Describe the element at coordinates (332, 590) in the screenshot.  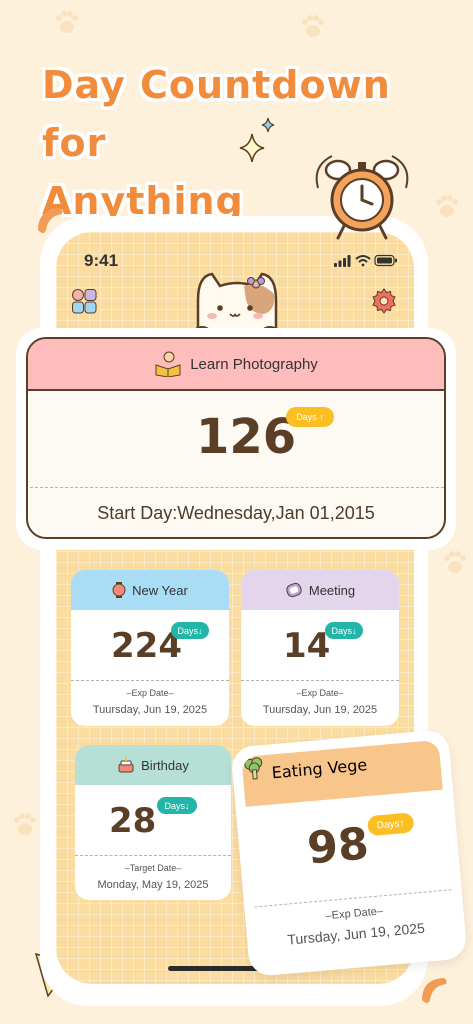
I see `card-title: Meeting` at that location.